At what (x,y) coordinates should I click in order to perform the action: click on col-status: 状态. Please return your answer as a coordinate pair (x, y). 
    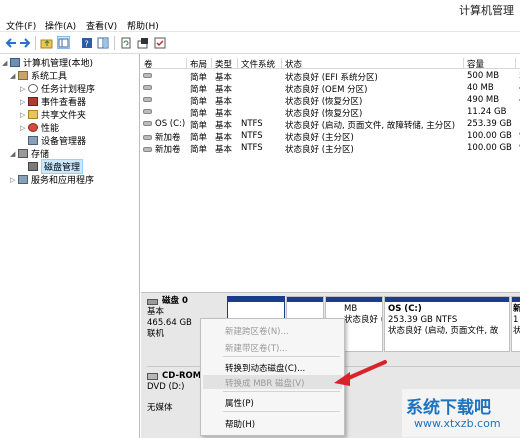
    Looking at the image, I should click on (373, 64).